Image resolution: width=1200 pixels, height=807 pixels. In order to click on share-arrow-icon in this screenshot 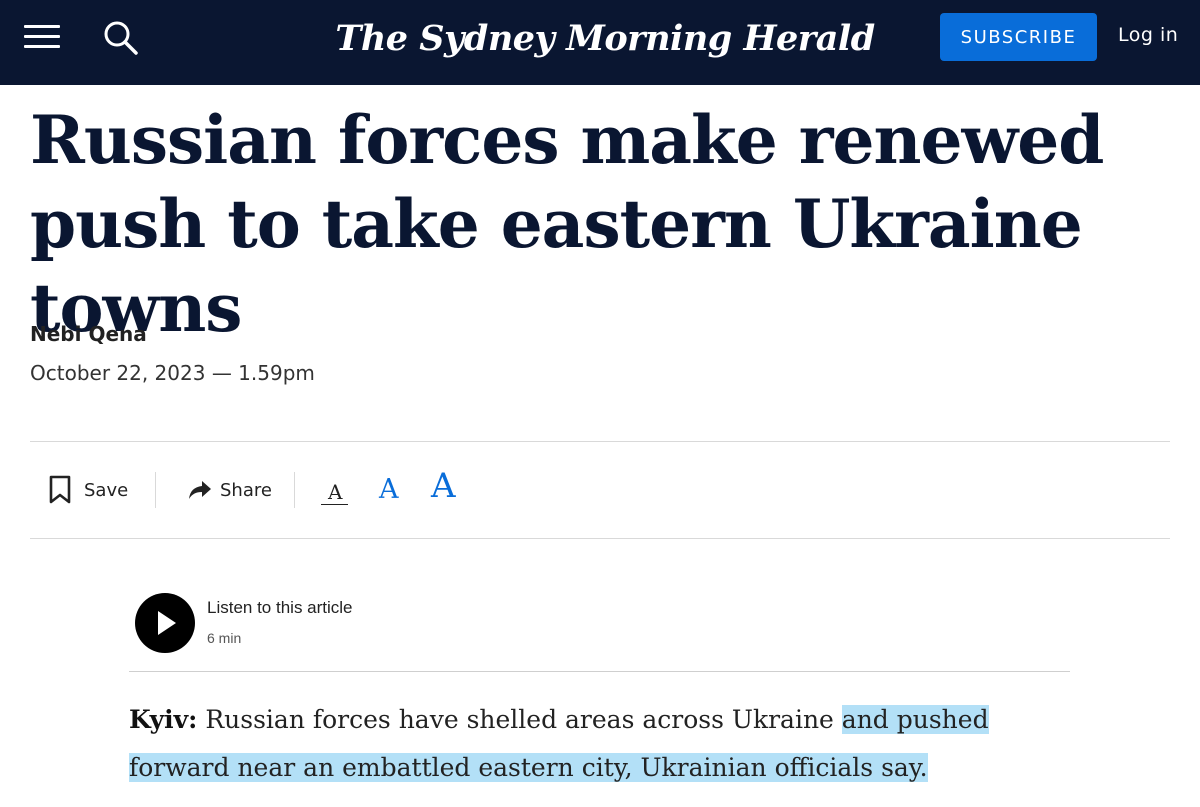, I will do `click(200, 490)`.